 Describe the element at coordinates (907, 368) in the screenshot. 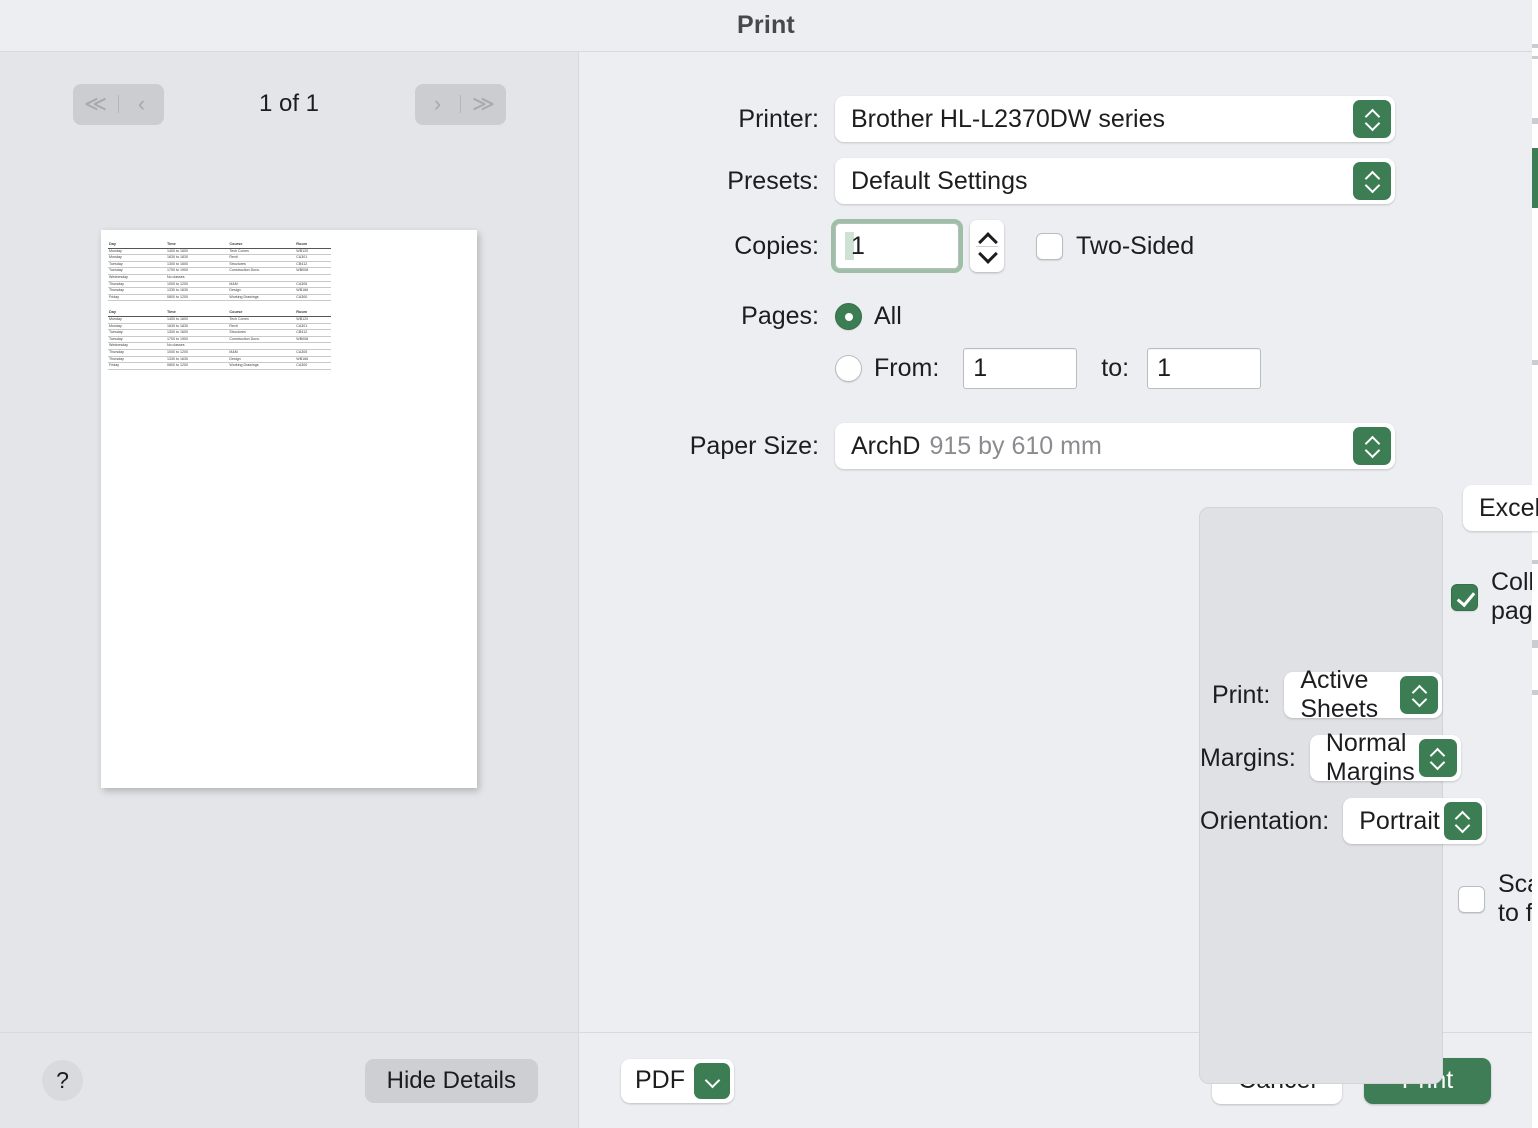

I see `pages-from-label: From:` at that location.